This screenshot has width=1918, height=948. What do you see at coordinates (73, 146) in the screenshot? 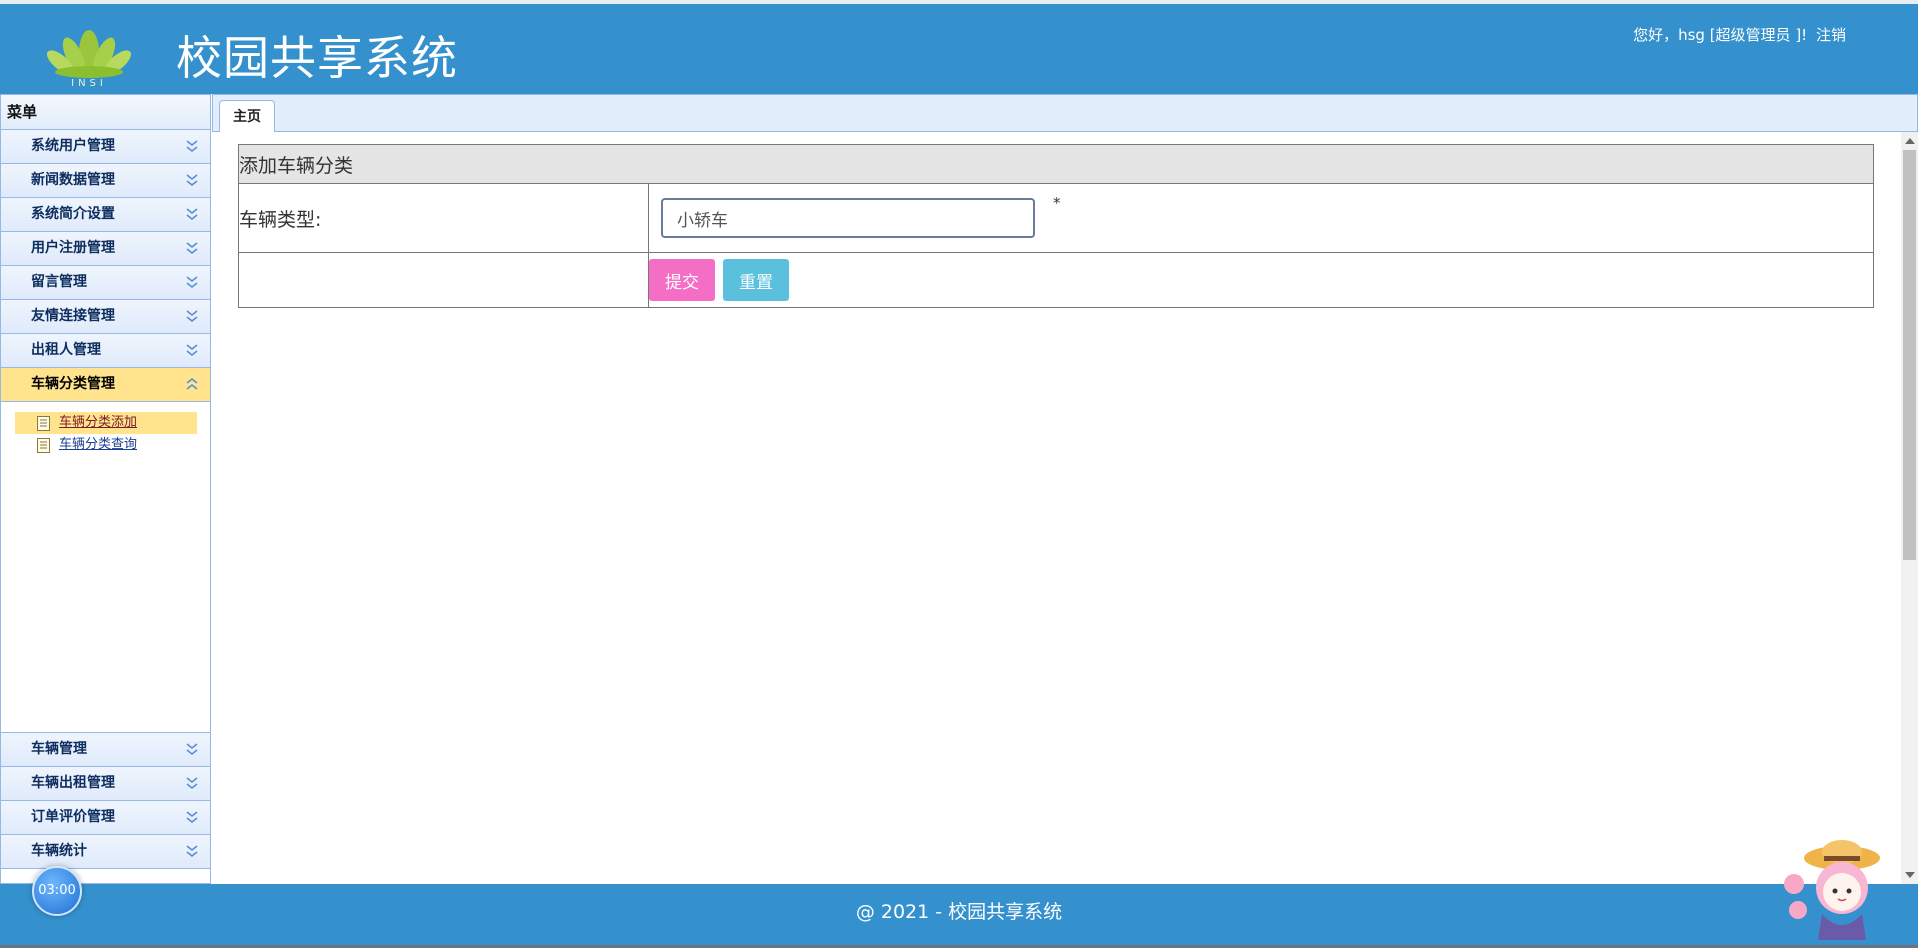
I see `menu-item-label: 系统用户管理` at bounding box center [73, 146].